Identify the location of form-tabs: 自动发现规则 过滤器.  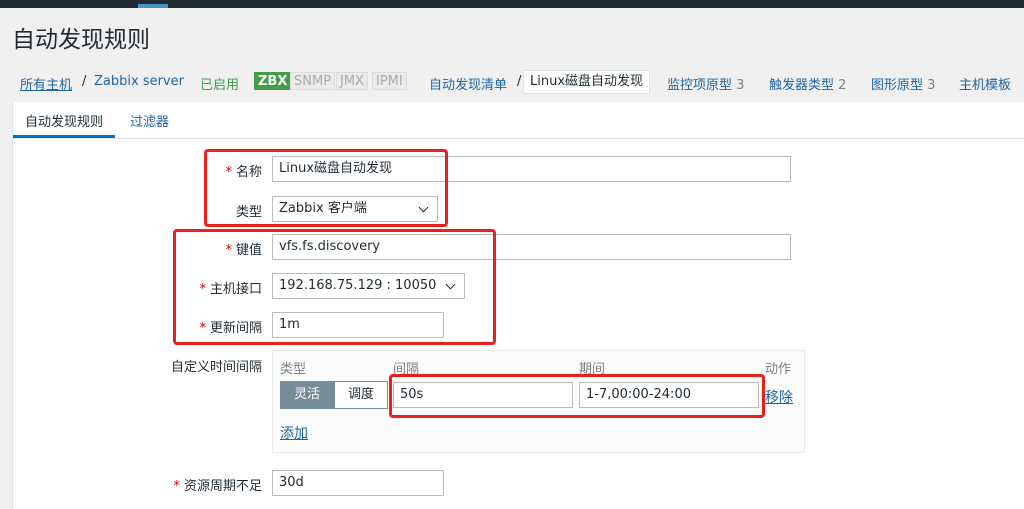
(518, 120).